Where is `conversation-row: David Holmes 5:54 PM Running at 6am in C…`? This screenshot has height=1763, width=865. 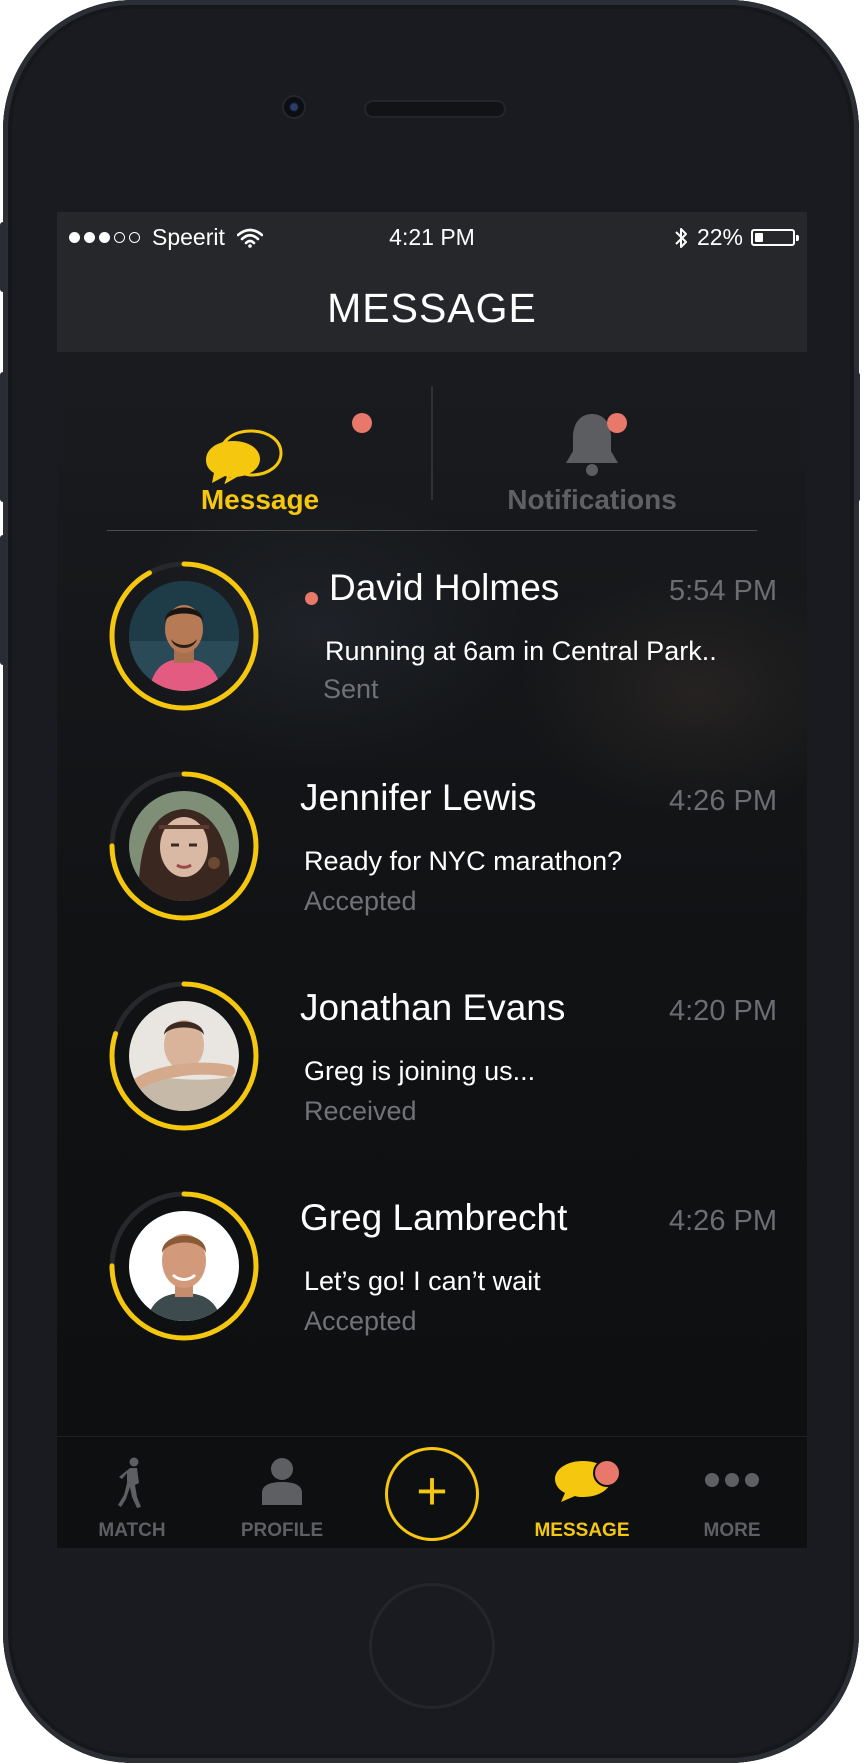
conversation-row: David Holmes 5:54 PM Running at 6am in C… is located at coordinates (442, 639).